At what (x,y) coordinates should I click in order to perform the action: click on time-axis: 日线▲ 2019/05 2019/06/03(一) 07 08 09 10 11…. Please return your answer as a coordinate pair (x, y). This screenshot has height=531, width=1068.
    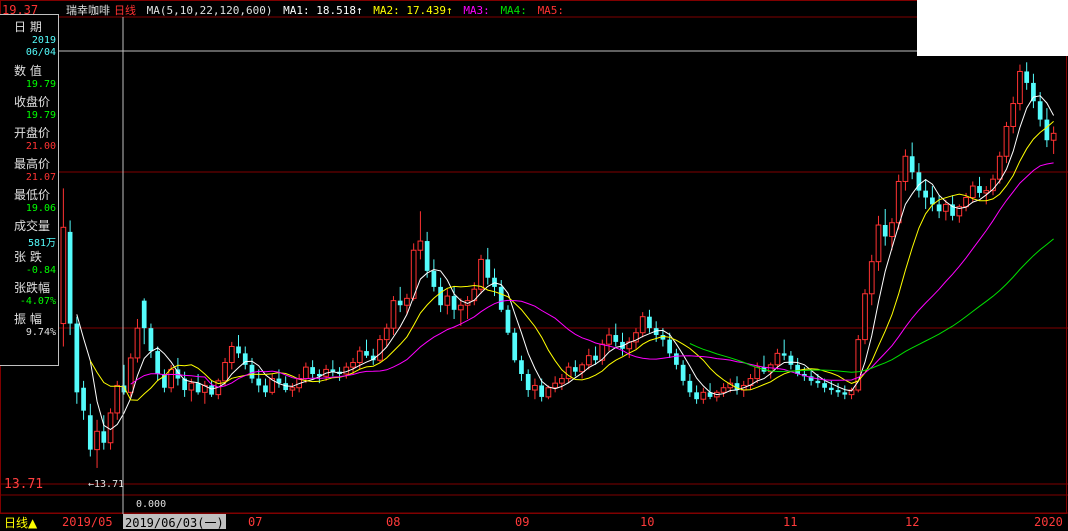
    Looking at the image, I should click on (534, 522).